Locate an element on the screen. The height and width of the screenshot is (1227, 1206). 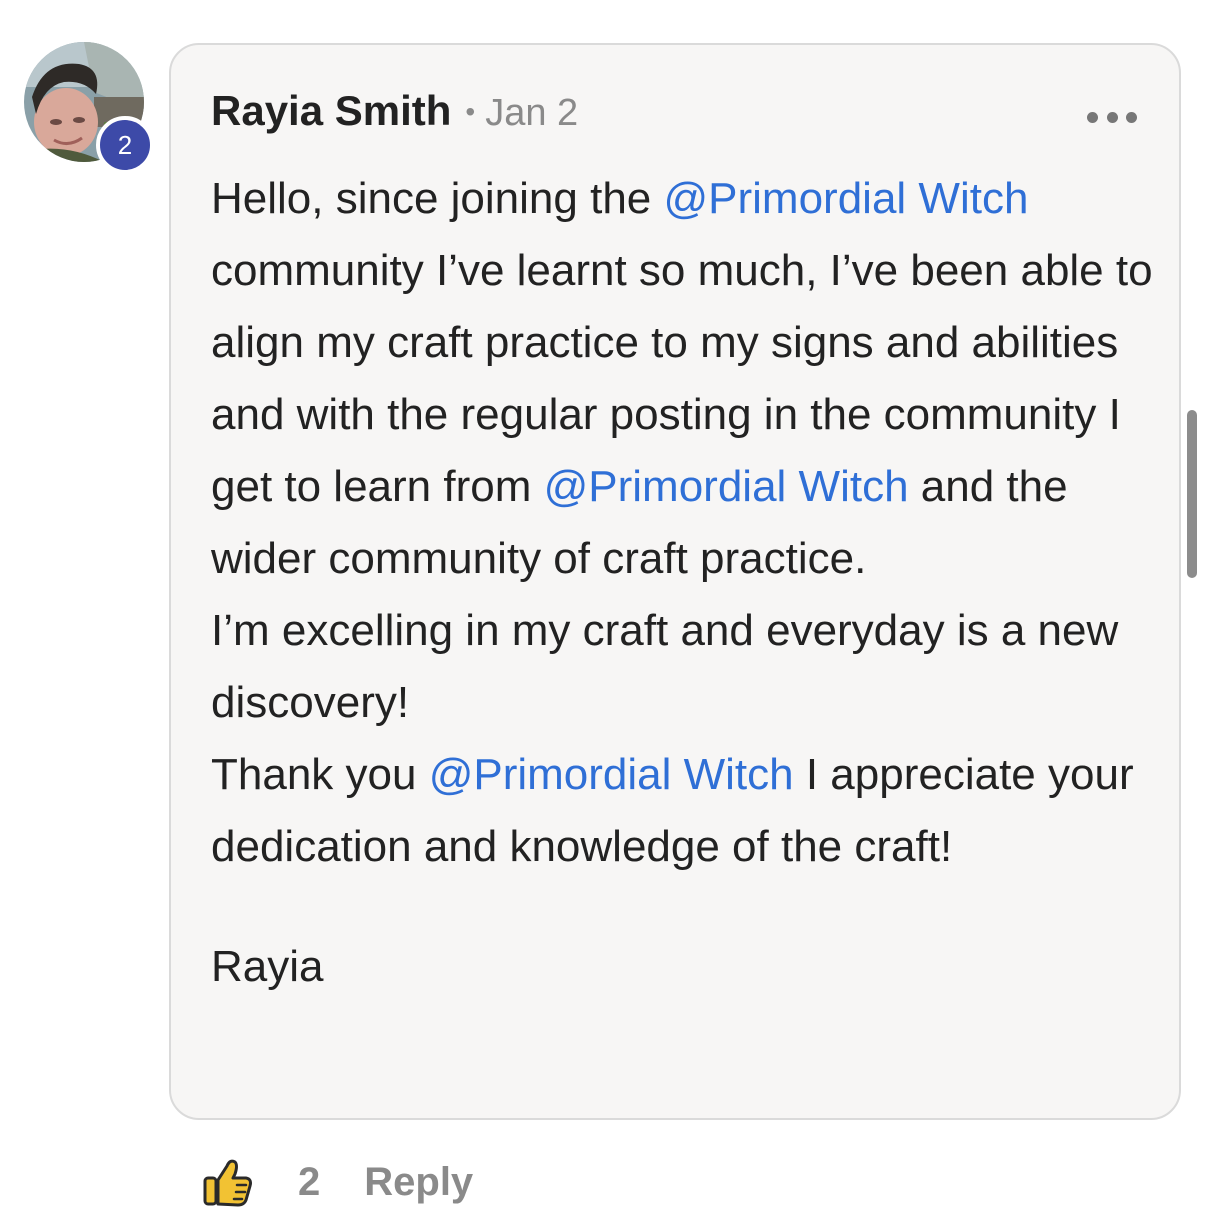
comment-text: Thank you is located at coordinates (320, 774).